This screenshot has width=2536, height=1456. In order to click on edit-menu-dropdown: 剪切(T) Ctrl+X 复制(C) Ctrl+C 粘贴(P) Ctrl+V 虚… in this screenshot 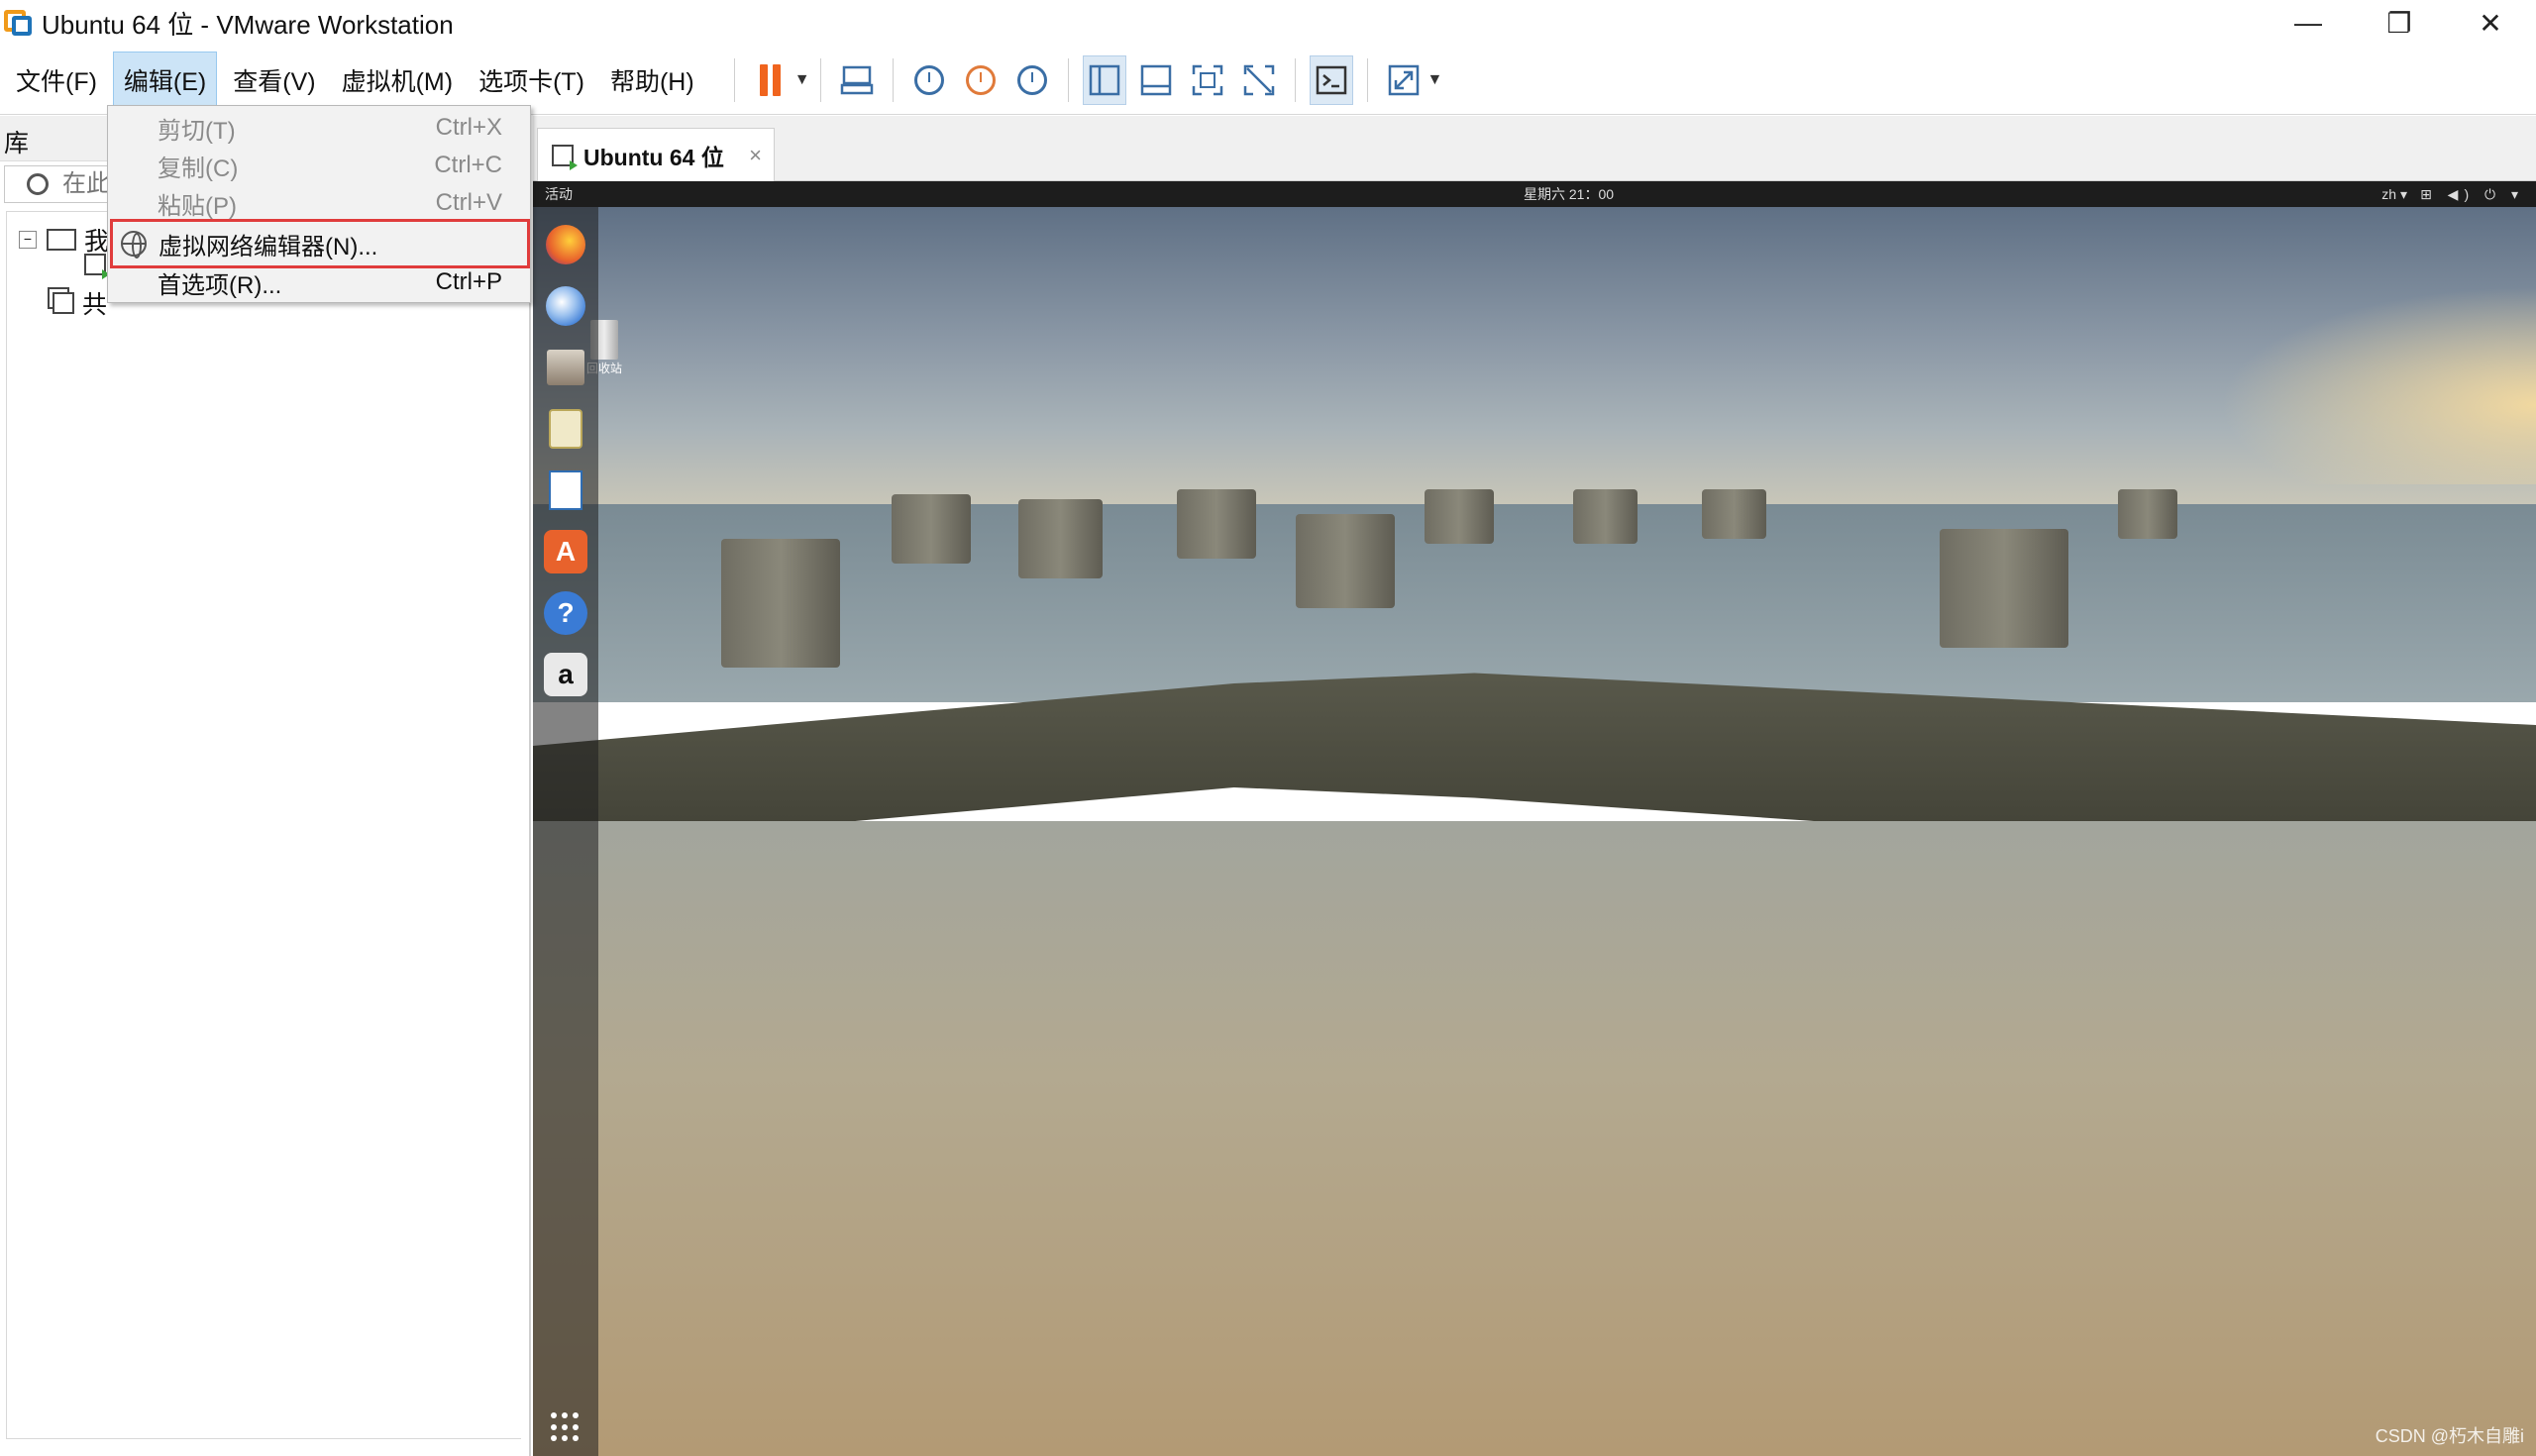, I will do `click(319, 204)`.